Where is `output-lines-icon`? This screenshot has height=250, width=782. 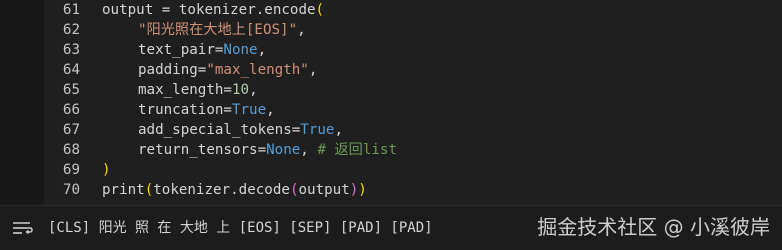
output-lines-icon is located at coordinates (23, 228).